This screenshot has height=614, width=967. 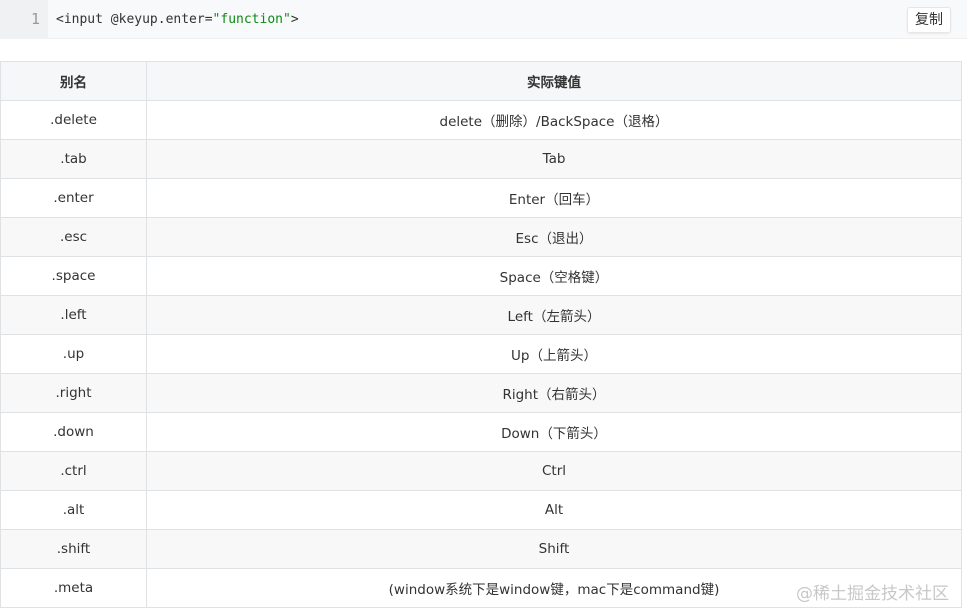 I want to click on table-row: .left Left（左箭头）, so click(x=481, y=315).